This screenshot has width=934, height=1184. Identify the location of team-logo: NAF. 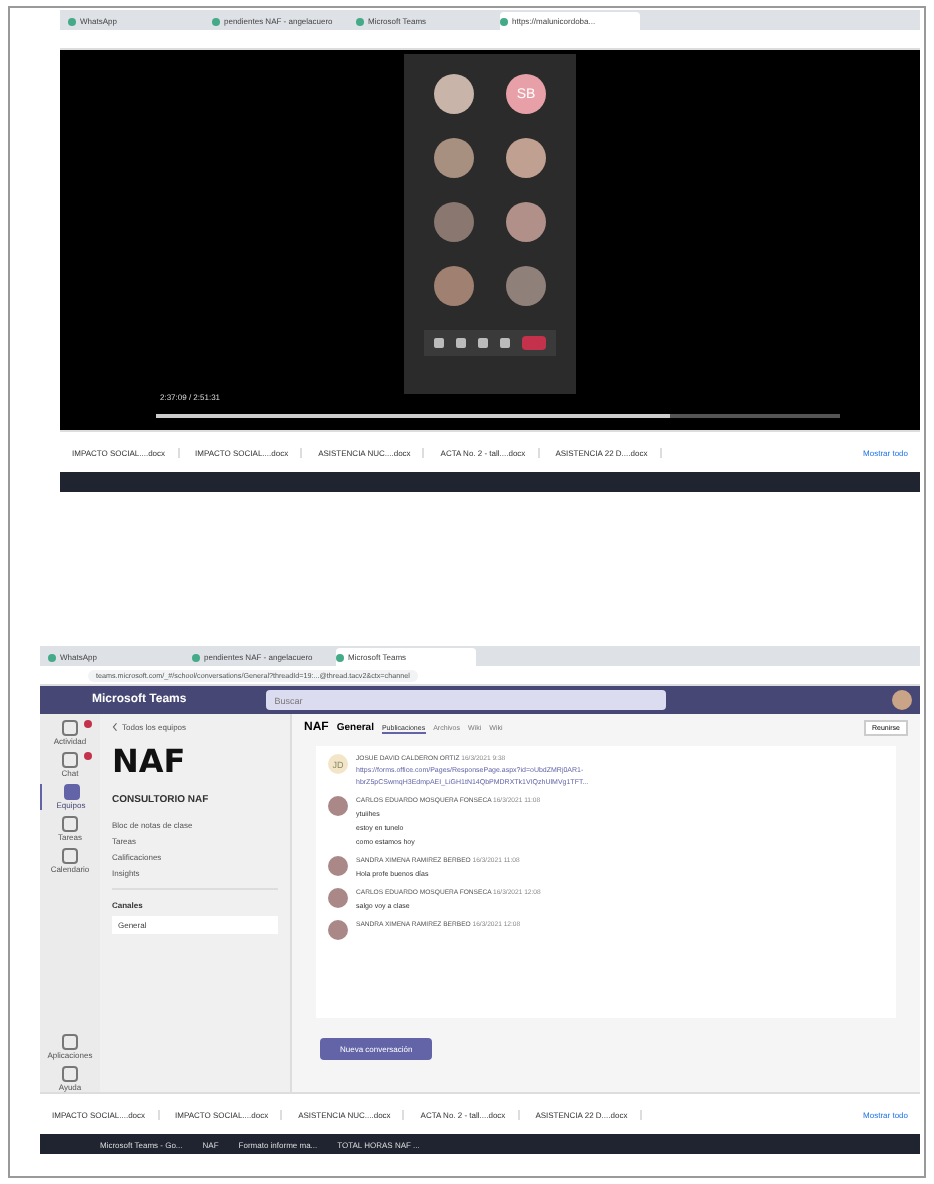
(150, 761).